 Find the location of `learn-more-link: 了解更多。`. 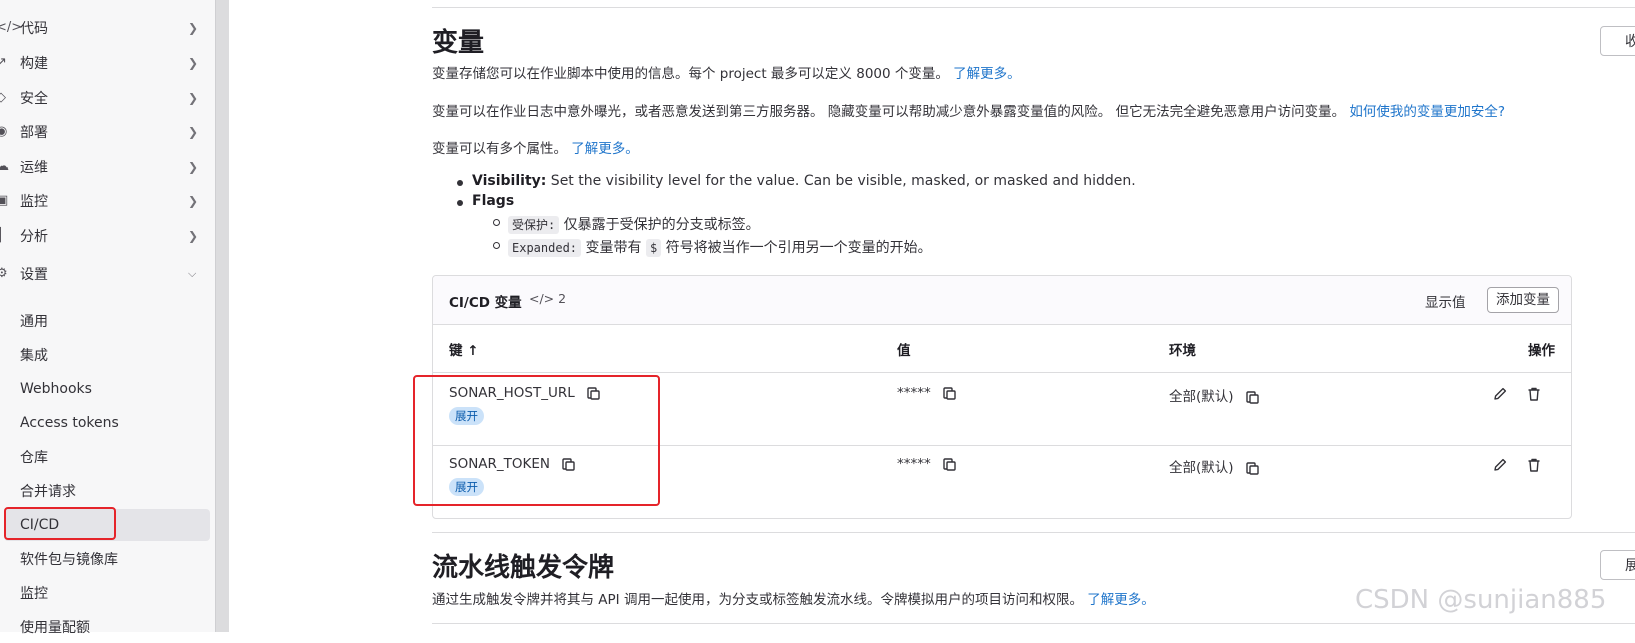

learn-more-link: 了解更多。 is located at coordinates (987, 74).